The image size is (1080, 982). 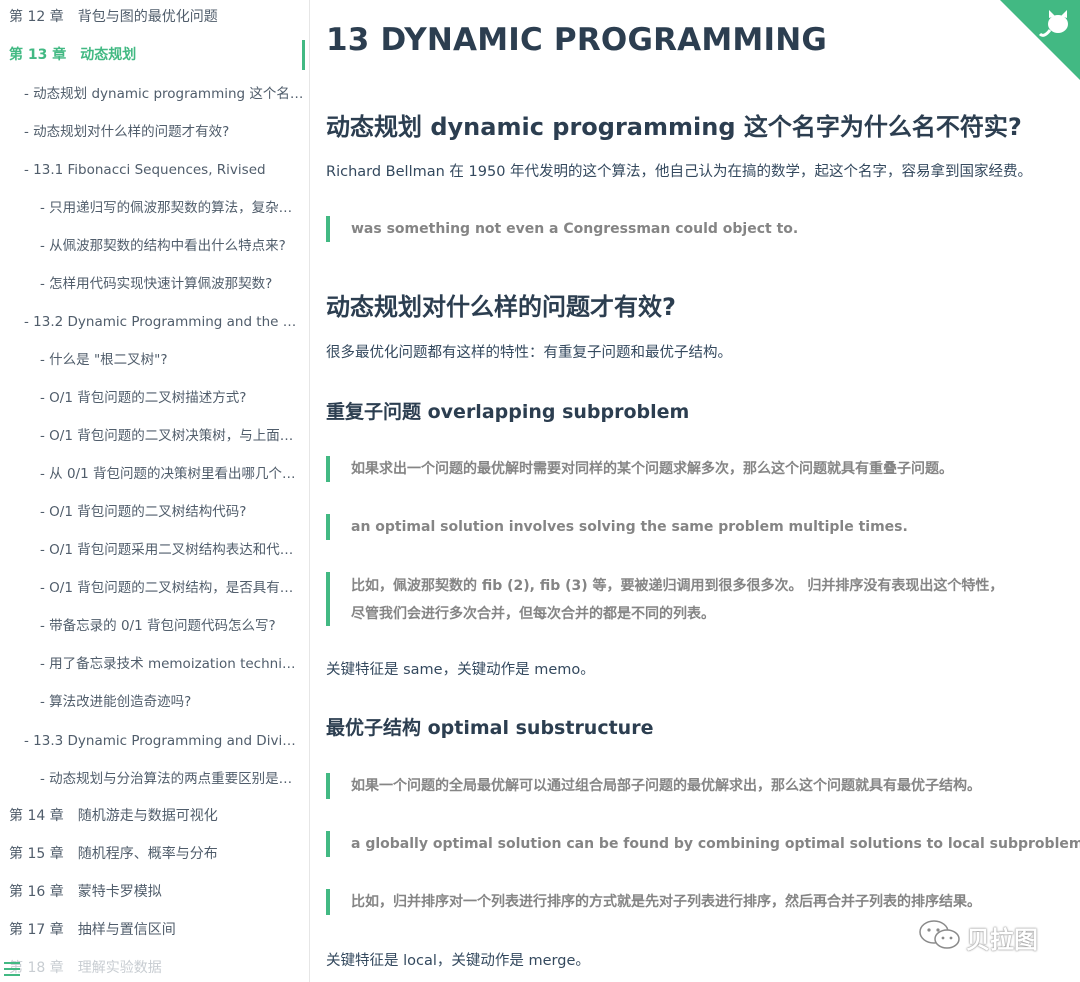 What do you see at coordinates (171, 208) in the screenshot?
I see `toc-item-fib-complexity: - 只用递归写的佩波那契数的算法，复杂度是多少?` at bounding box center [171, 208].